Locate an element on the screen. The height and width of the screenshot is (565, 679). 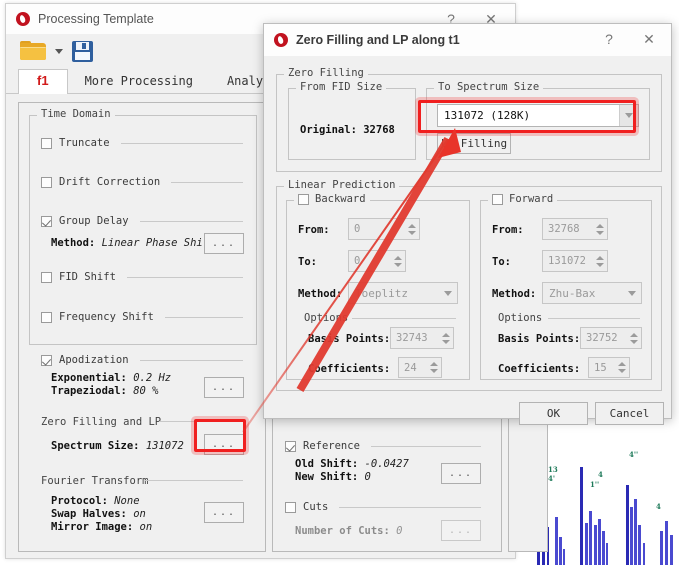
cuts-label: Cuts is located at coordinates (316, 507).